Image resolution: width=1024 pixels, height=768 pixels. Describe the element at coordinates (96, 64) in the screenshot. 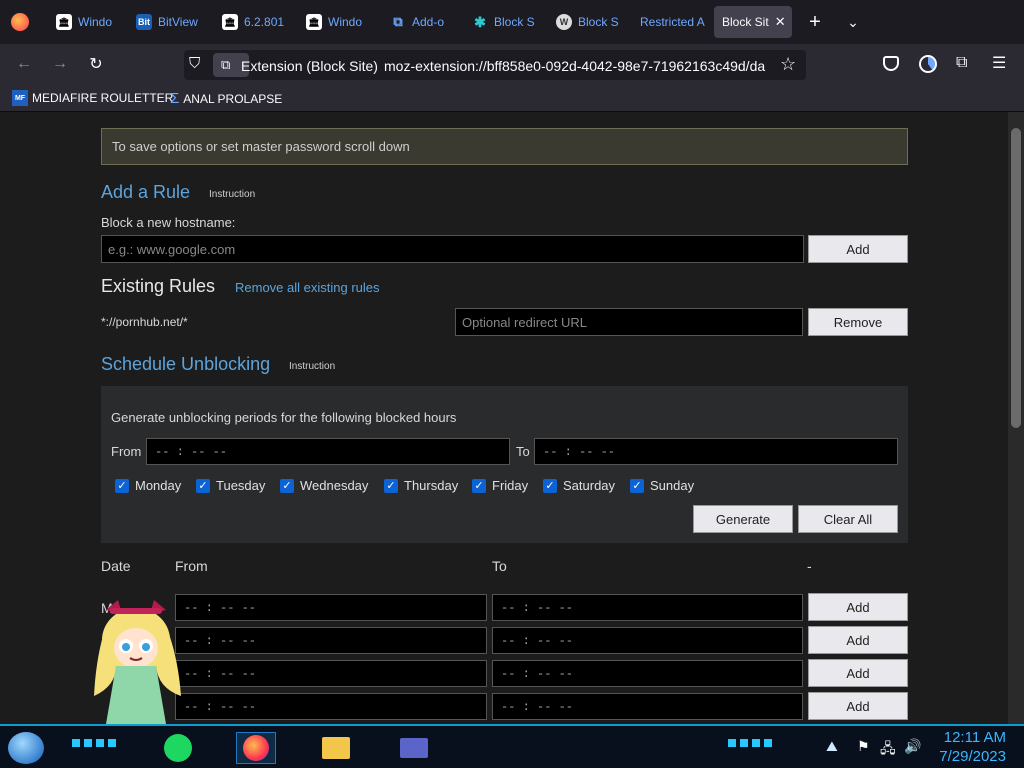

I see `reload-icon: ↻` at that location.